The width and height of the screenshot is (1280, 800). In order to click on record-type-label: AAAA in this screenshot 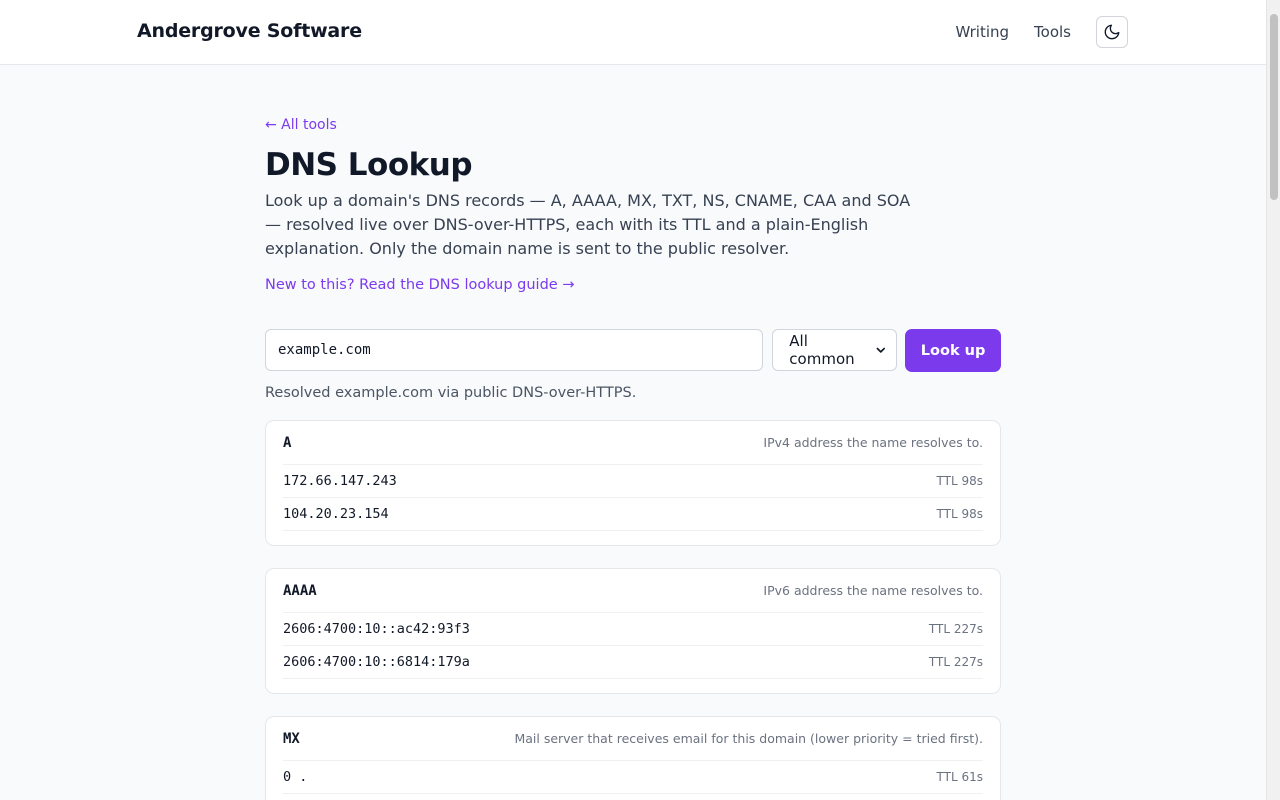, I will do `click(300, 590)`.